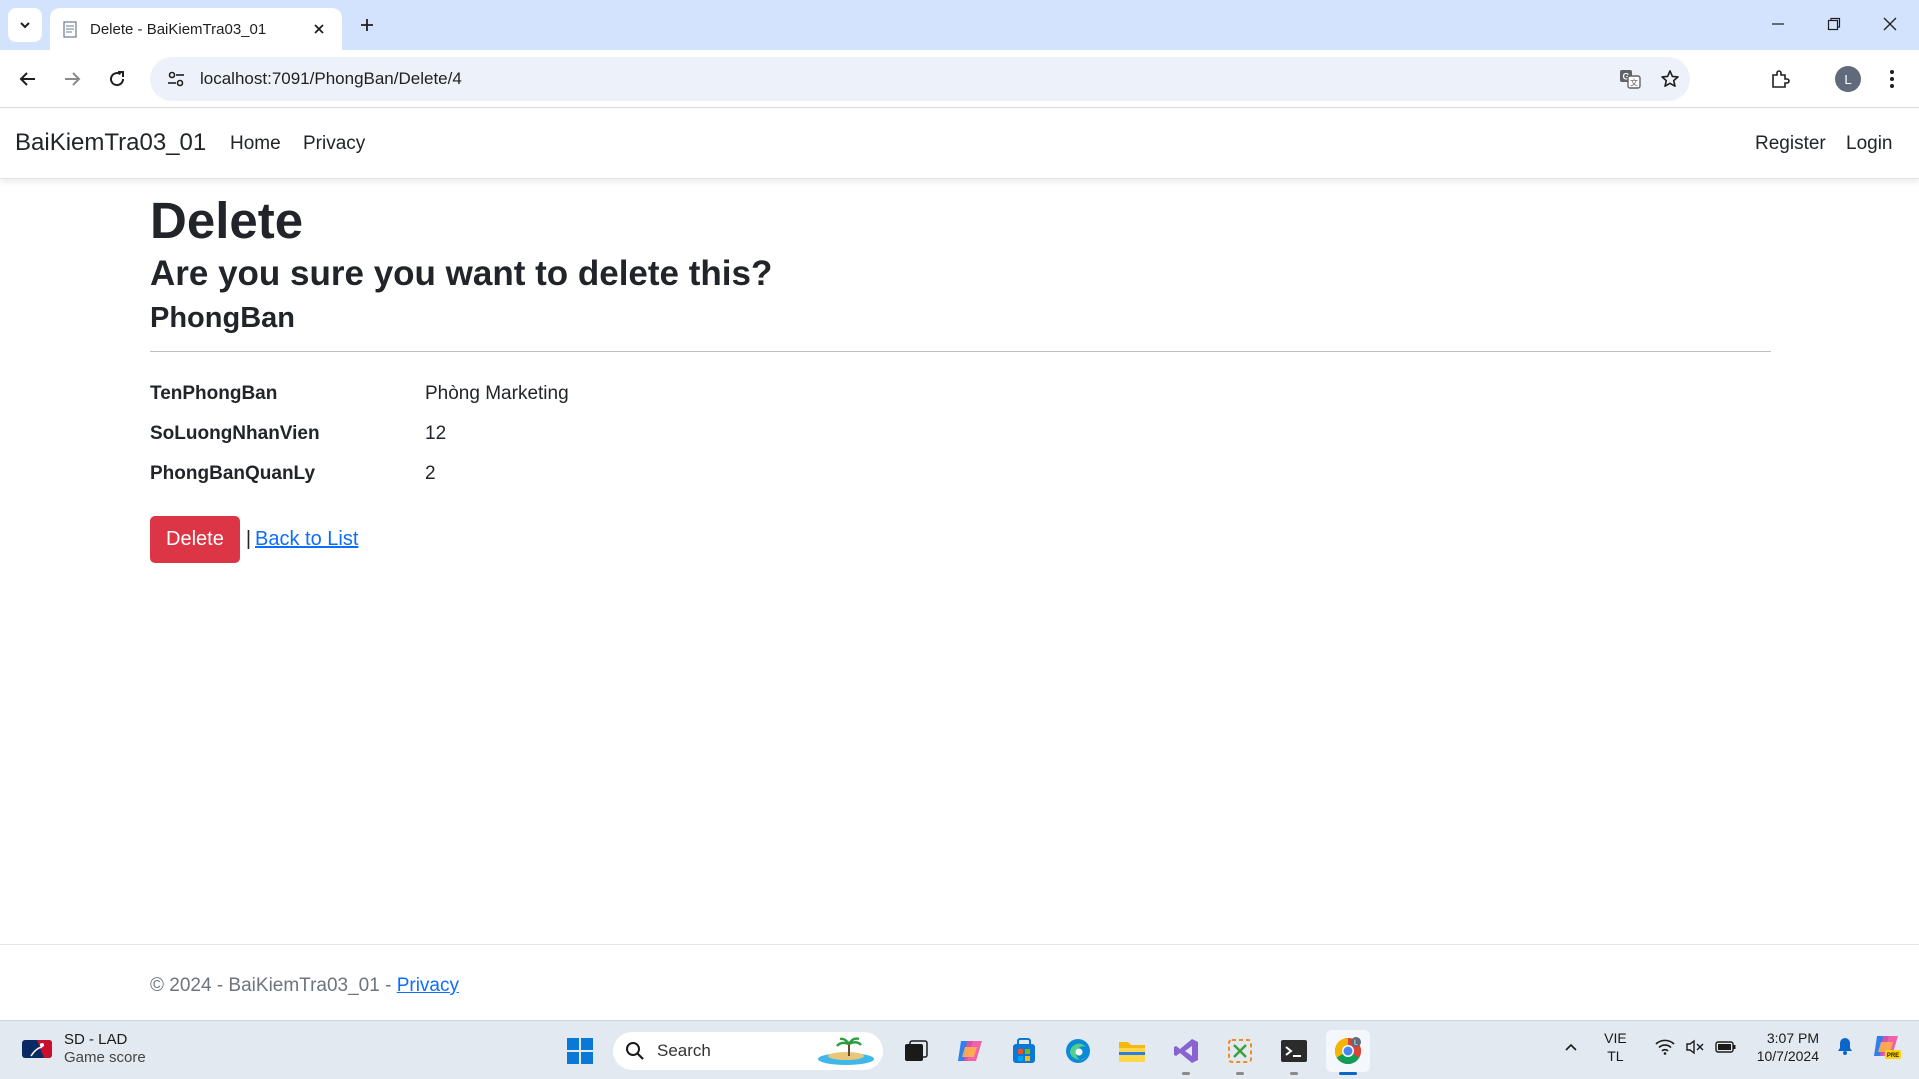 Image resolution: width=1919 pixels, height=1079 pixels. I want to click on detail-row: TenPhongBan Phòng Marketing, so click(960, 394).